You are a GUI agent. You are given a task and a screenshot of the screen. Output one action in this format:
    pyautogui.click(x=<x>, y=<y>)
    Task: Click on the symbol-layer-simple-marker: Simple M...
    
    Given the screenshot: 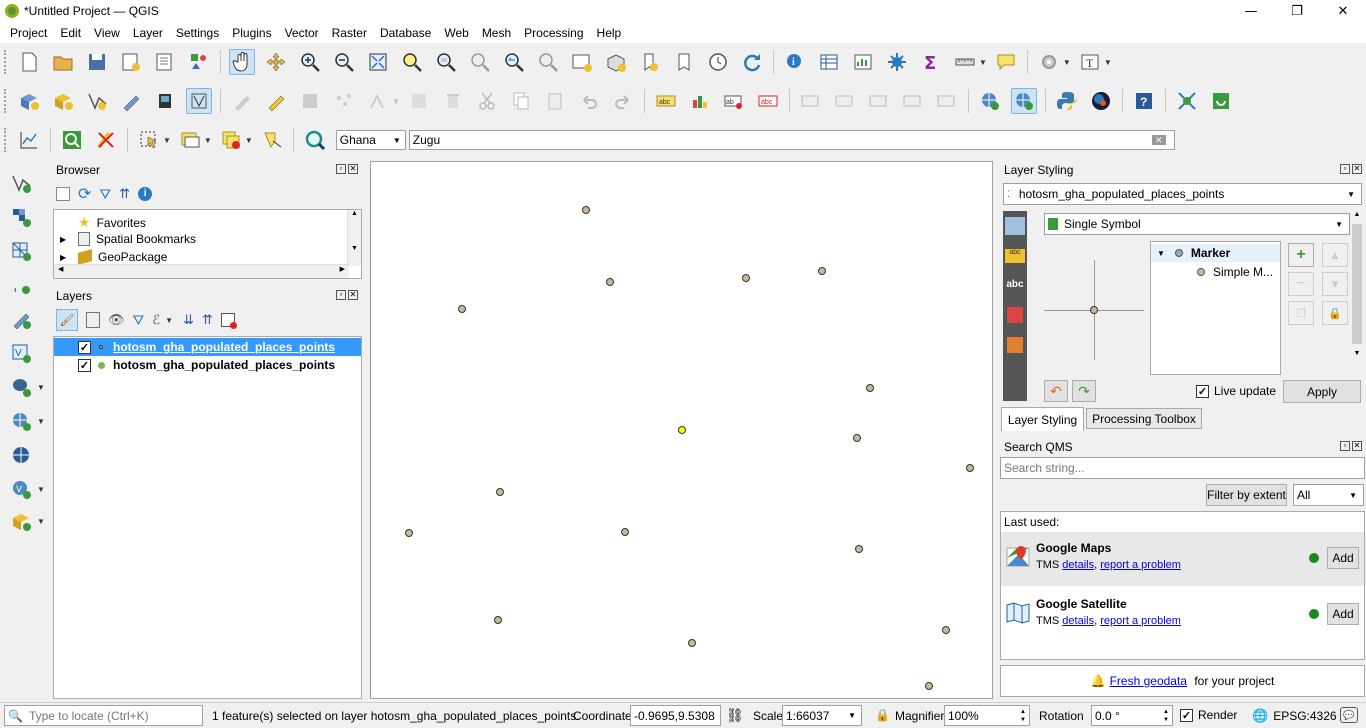 What is the action you would take?
    pyautogui.click(x=1215, y=272)
    